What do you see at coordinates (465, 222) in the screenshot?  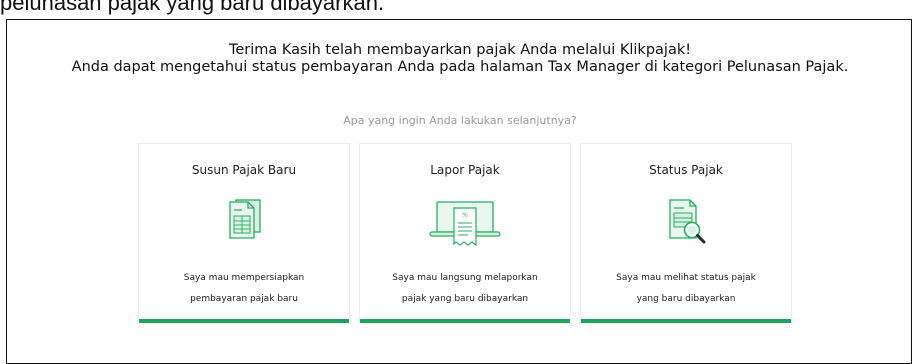 I see `laptop-receipt-icon: %` at bounding box center [465, 222].